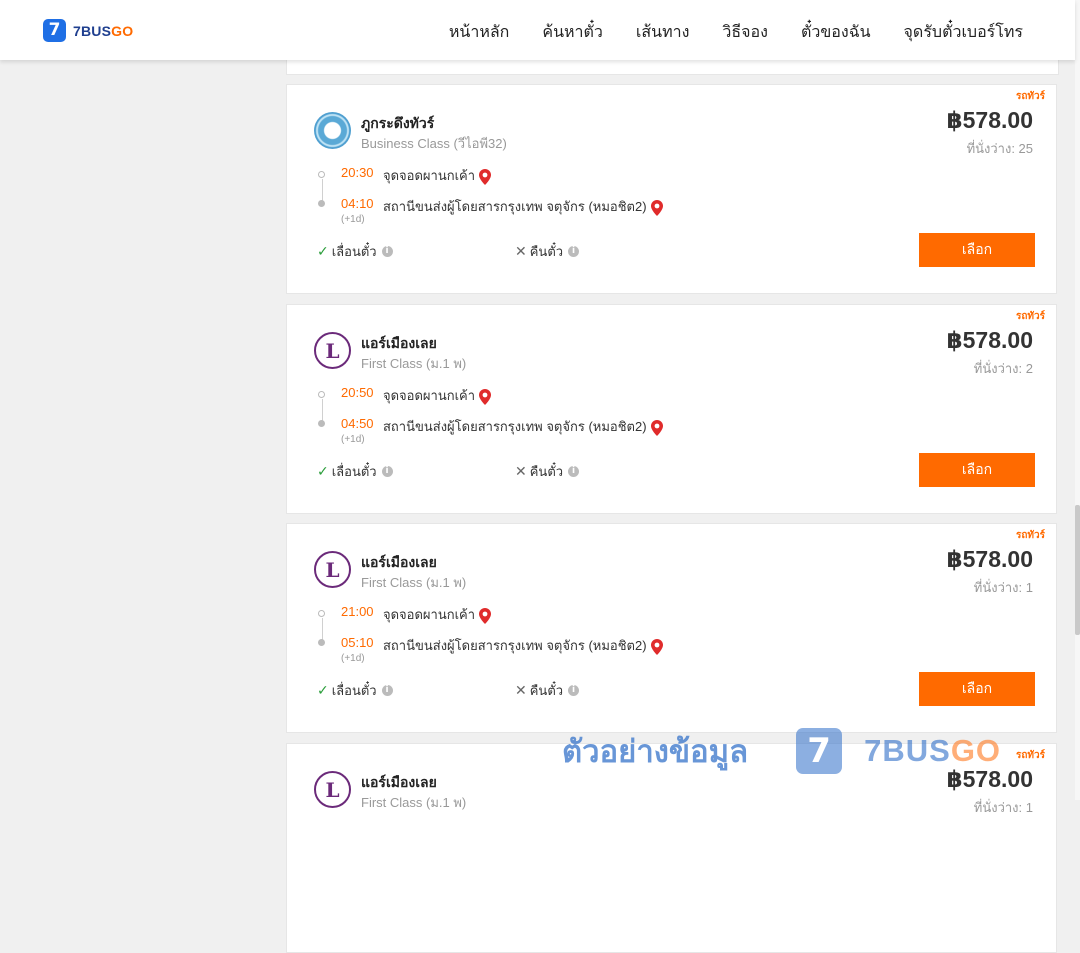 Image resolution: width=1080 pixels, height=953 pixels. I want to click on departure-time: 20:50, so click(357, 392).